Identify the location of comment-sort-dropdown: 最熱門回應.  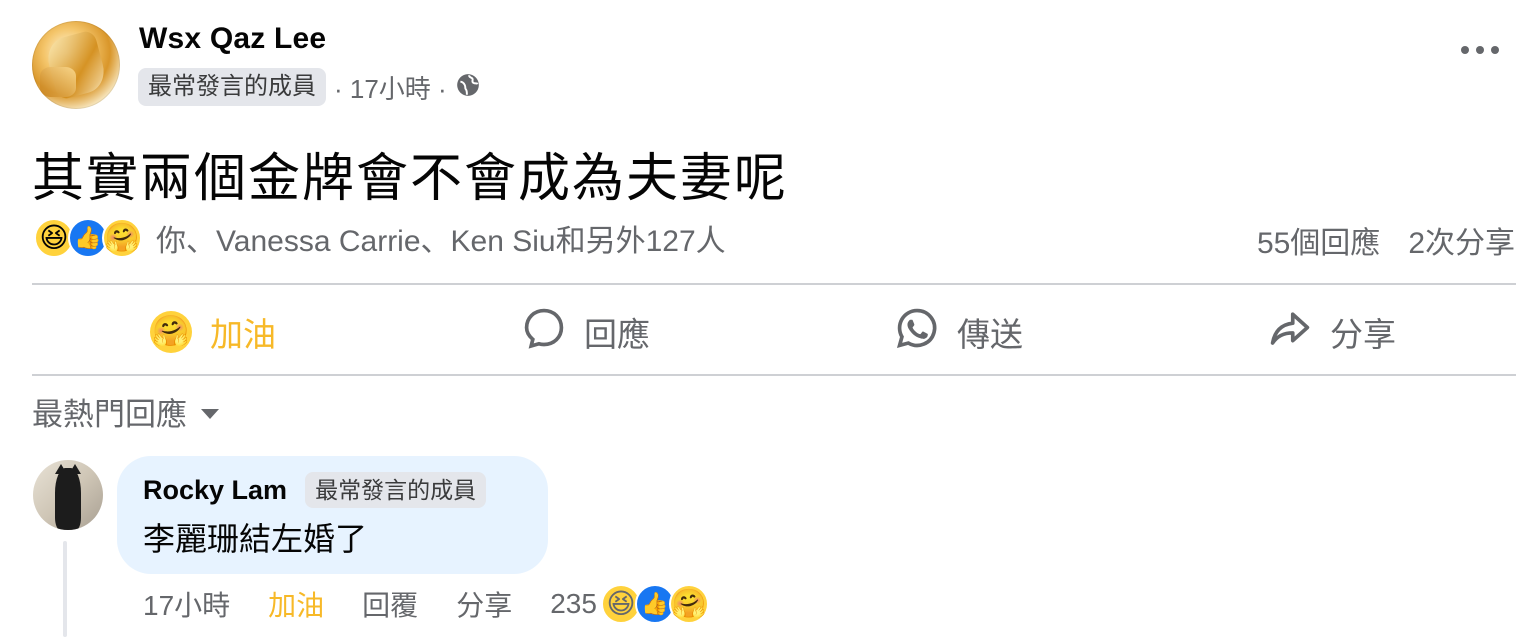
(125, 411).